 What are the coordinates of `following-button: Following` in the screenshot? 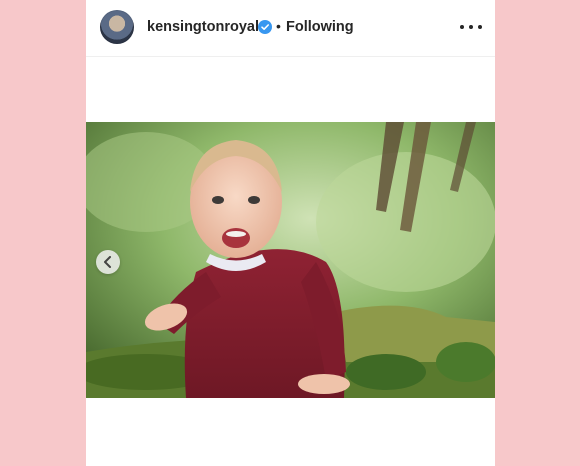 It's located at (320, 27).